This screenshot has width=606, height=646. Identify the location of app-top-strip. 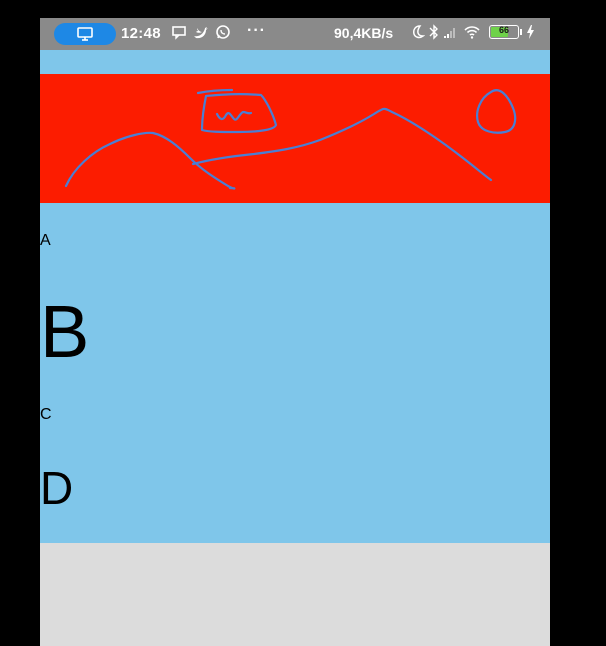
(295, 62).